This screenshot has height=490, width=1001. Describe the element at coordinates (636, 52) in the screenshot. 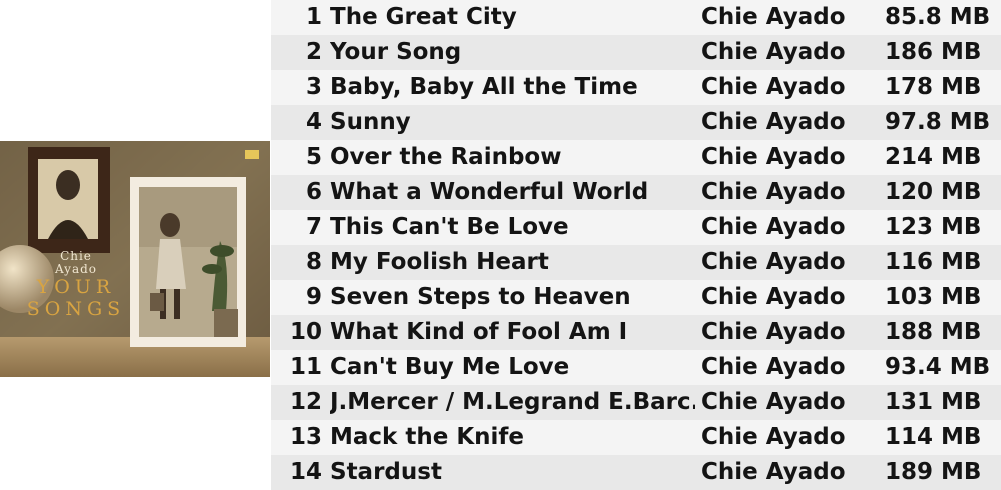

I see `track-row: 2 Your Song Chie Ayado 186 MB` at that location.